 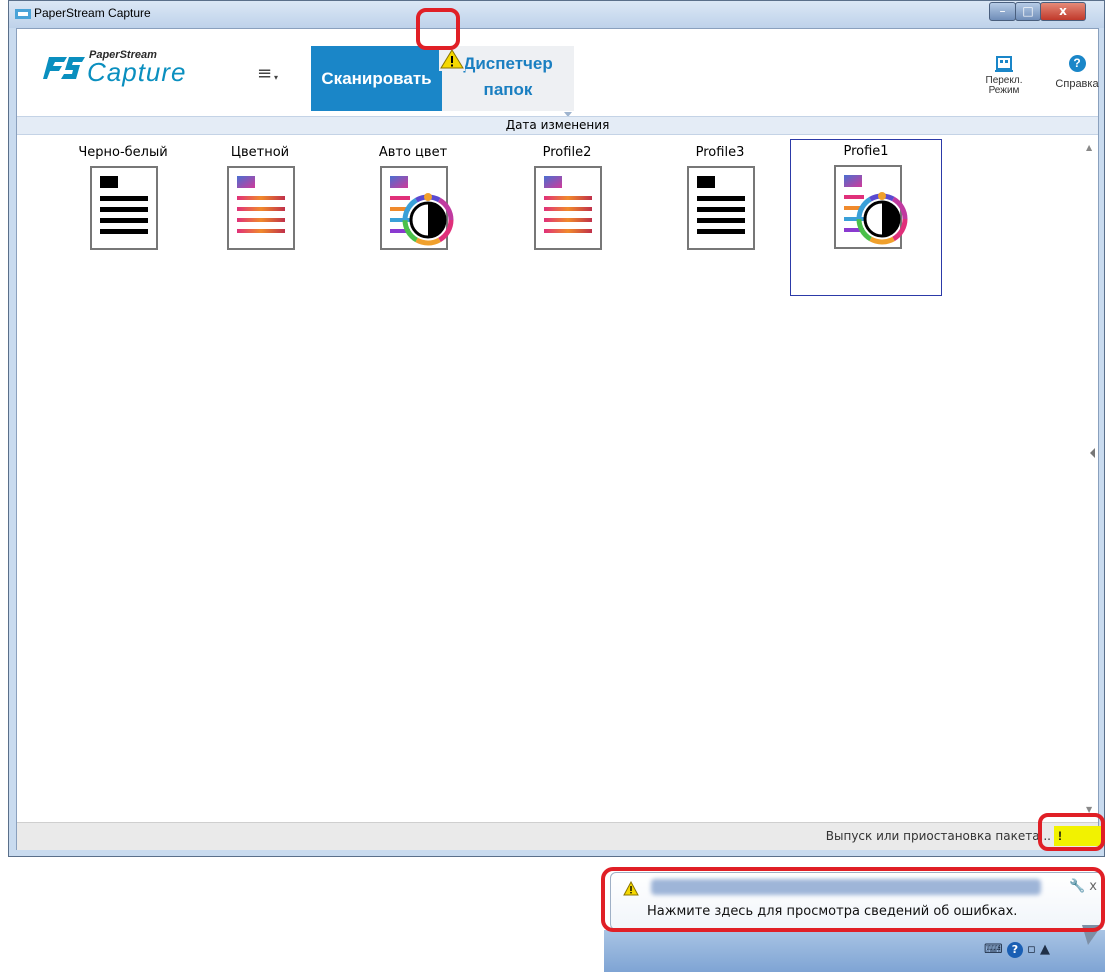 I want to click on highlight-status-warning, so click(x=1071, y=832).